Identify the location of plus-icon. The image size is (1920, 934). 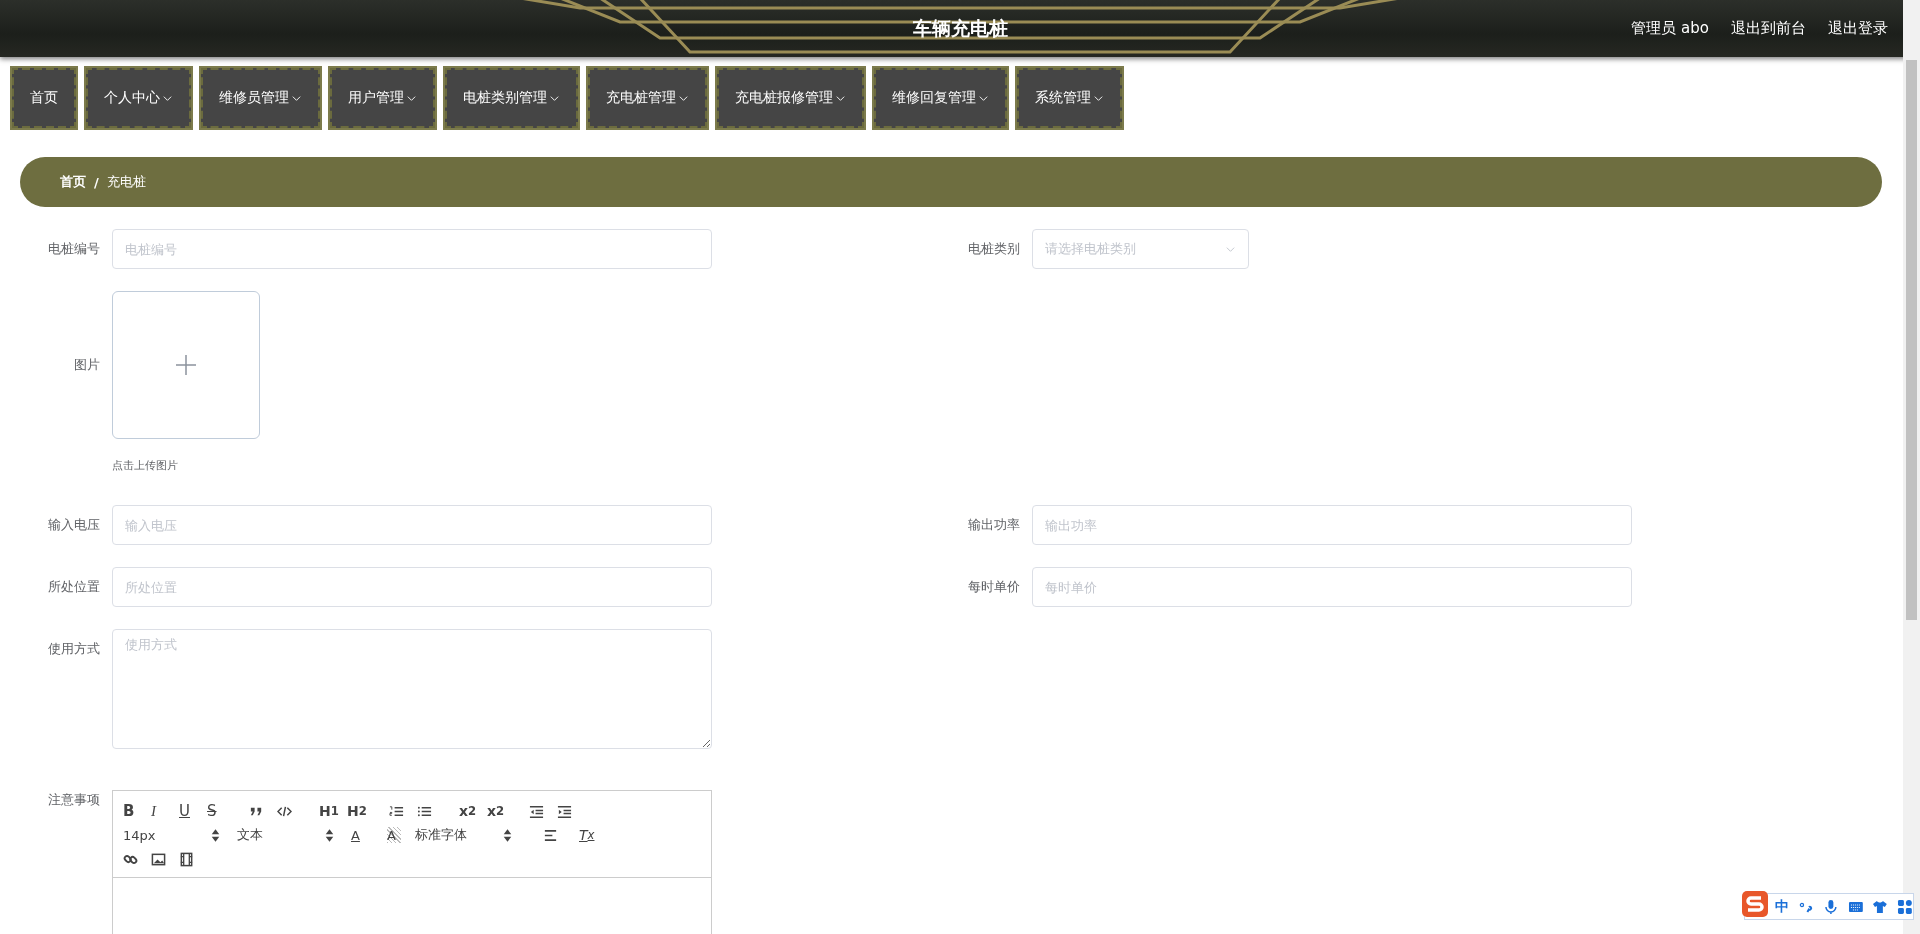
(186, 365).